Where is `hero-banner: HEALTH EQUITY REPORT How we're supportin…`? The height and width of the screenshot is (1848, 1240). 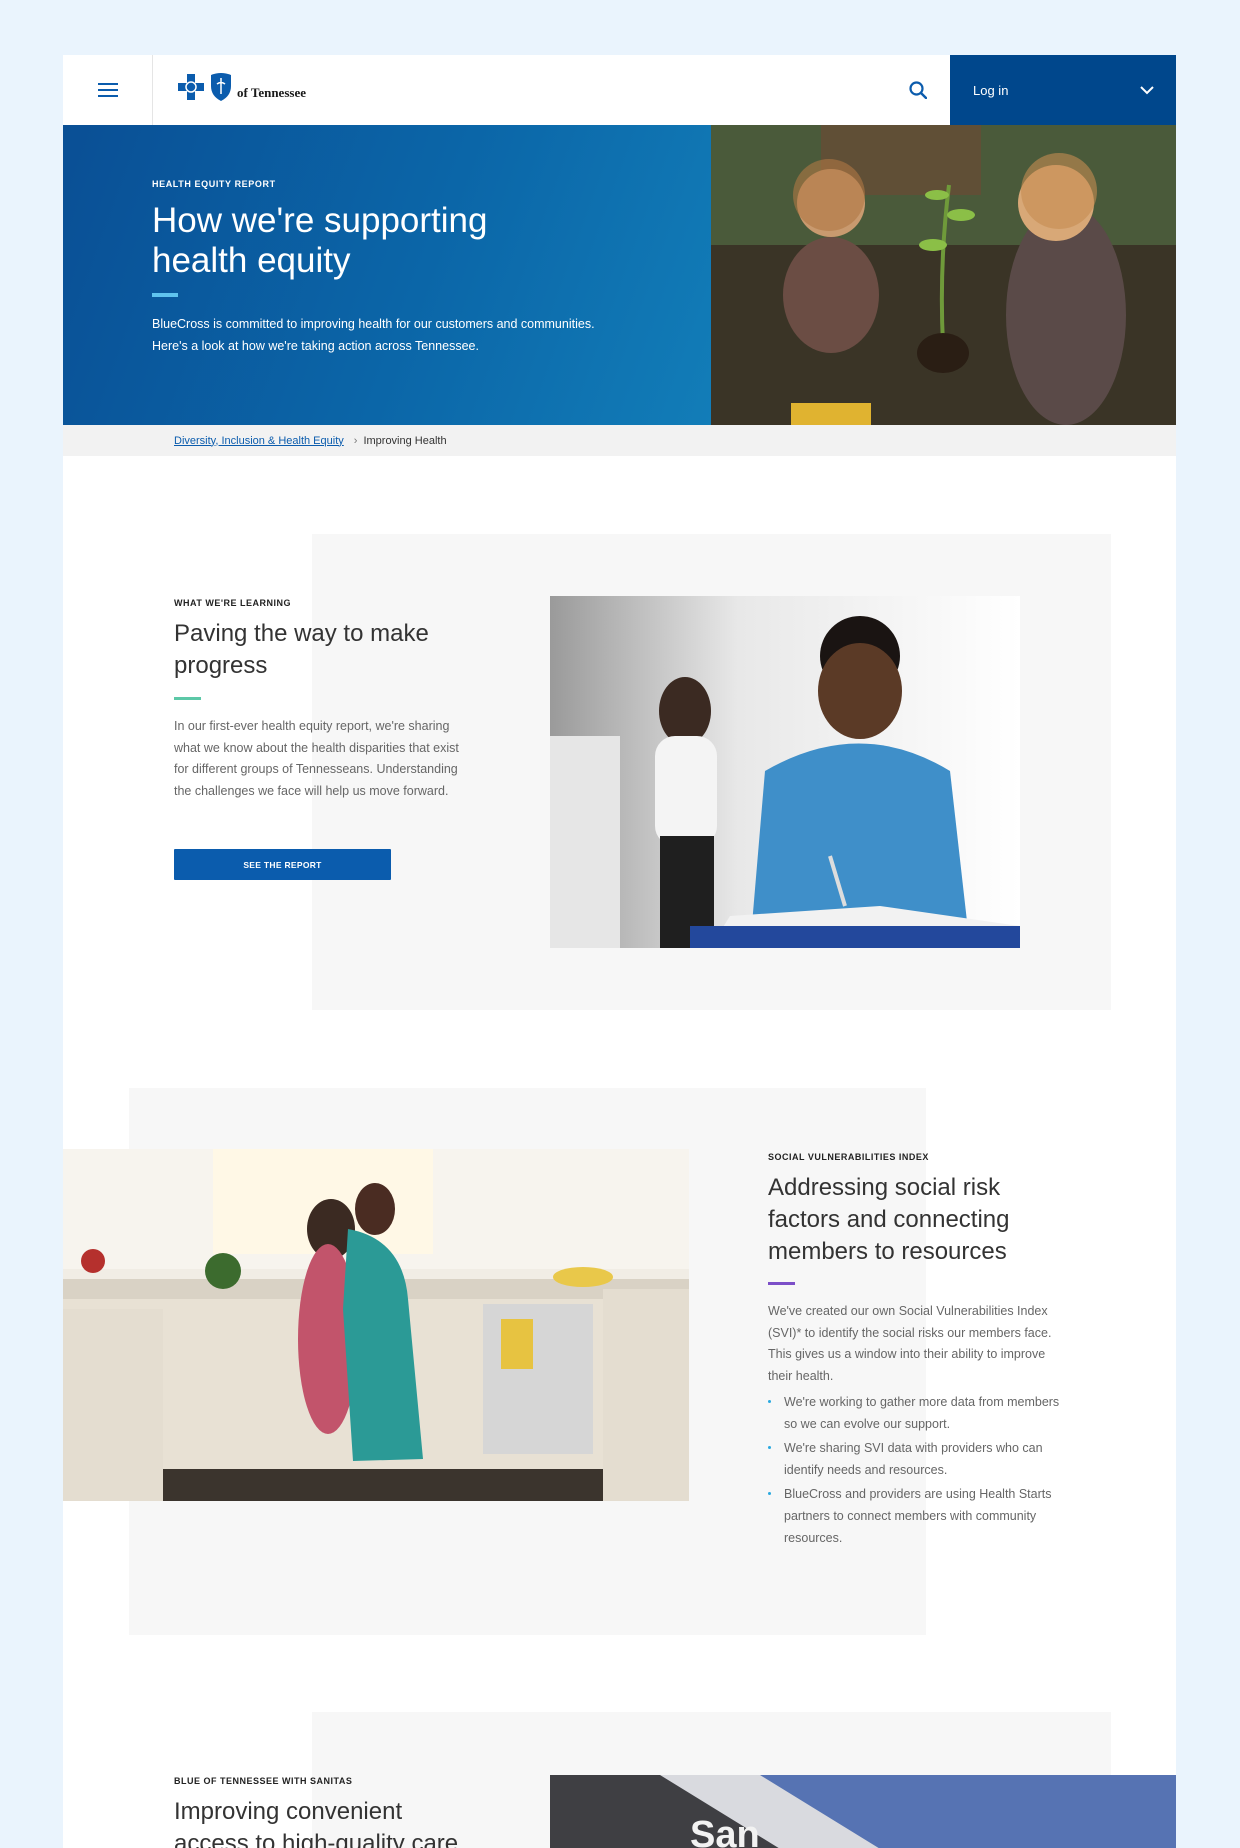 hero-banner: HEALTH EQUITY REPORT How we're supportin… is located at coordinates (387, 275).